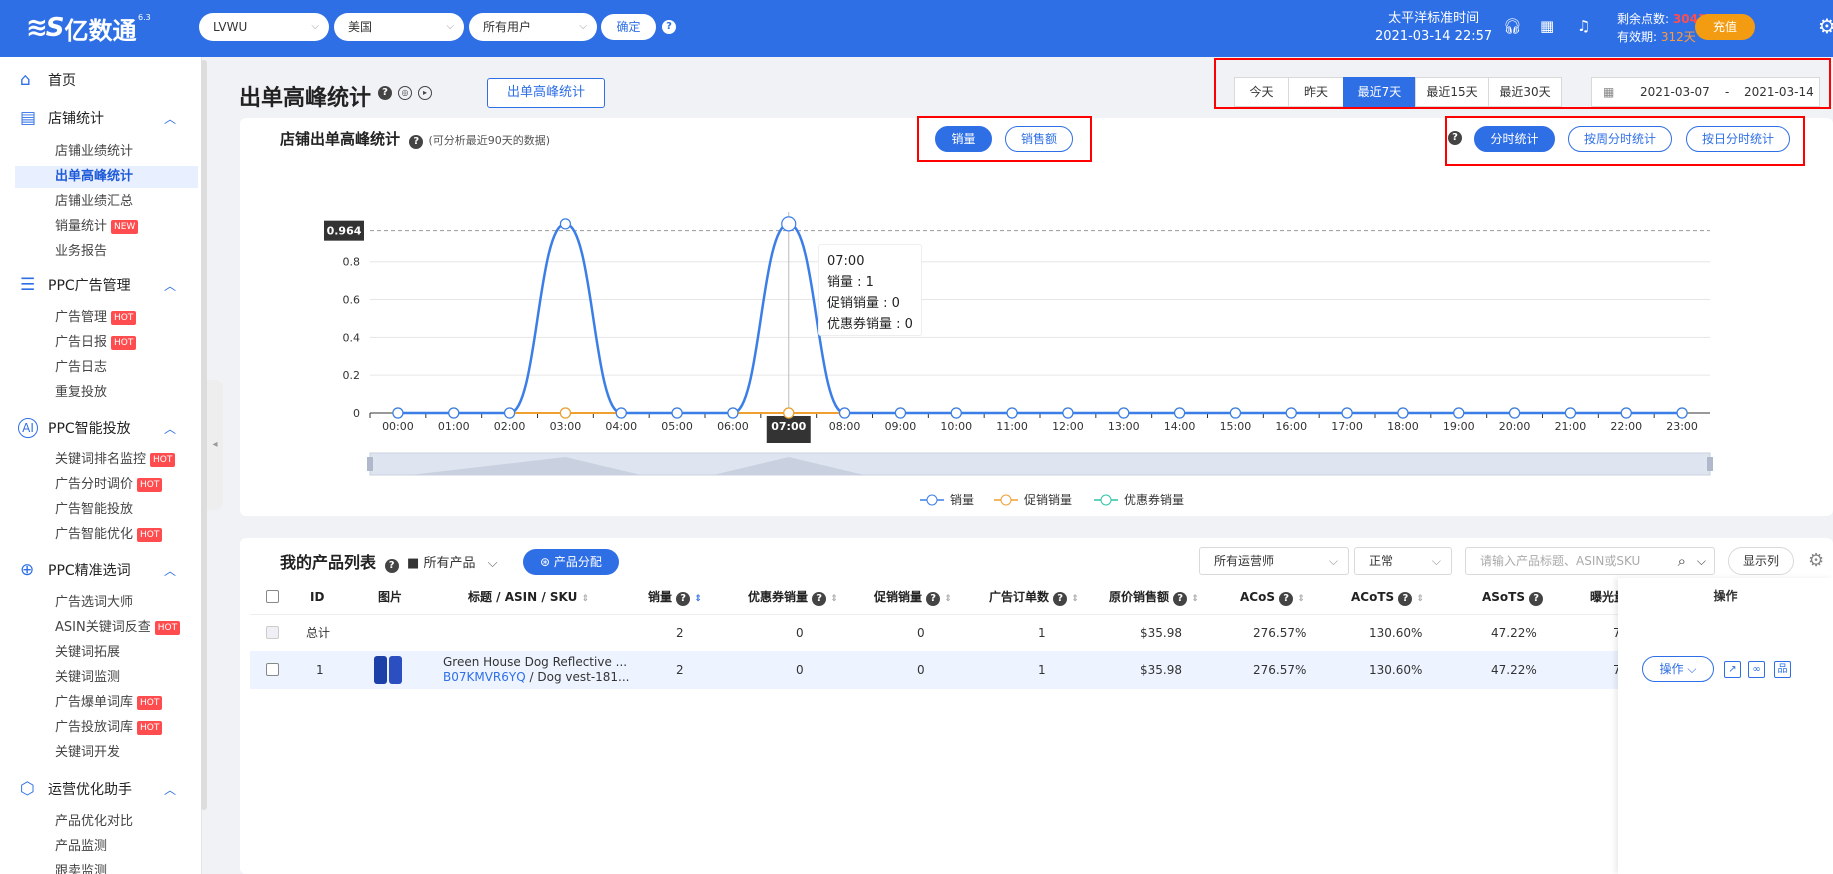 This screenshot has height=874, width=1833. Describe the element at coordinates (106, 460) in the screenshot. I see `sidebar-item: 关键词排名监控 HOT` at that location.